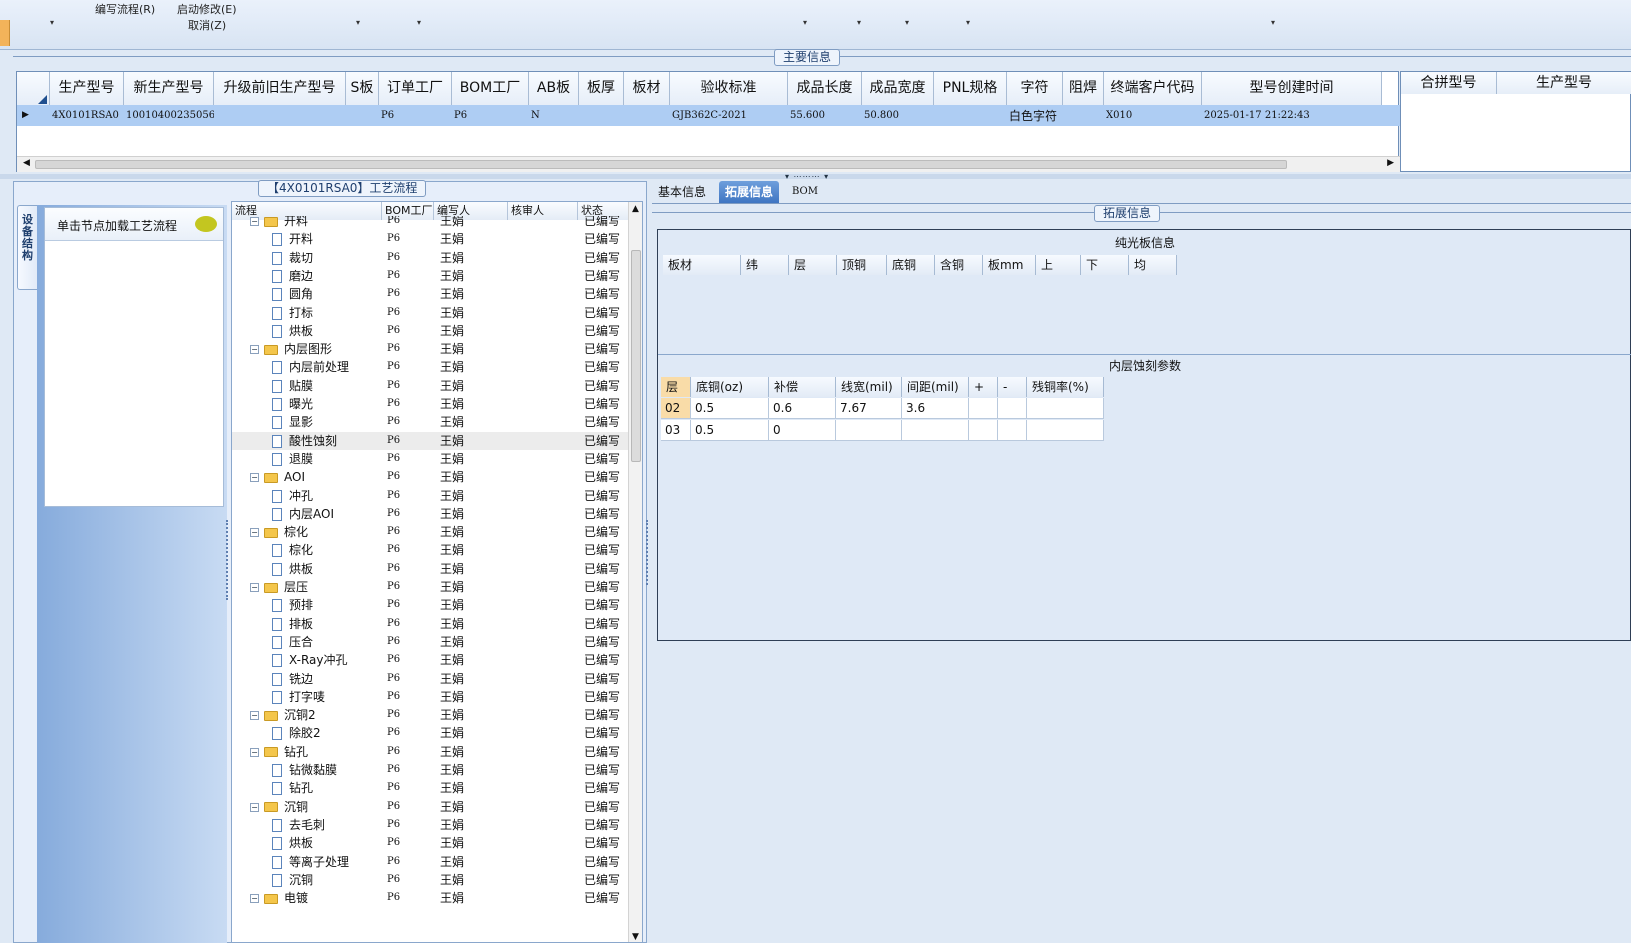 The width and height of the screenshot is (1631, 943). What do you see at coordinates (280, 116) in the screenshot?
I see `old-production-model-cell` at bounding box center [280, 116].